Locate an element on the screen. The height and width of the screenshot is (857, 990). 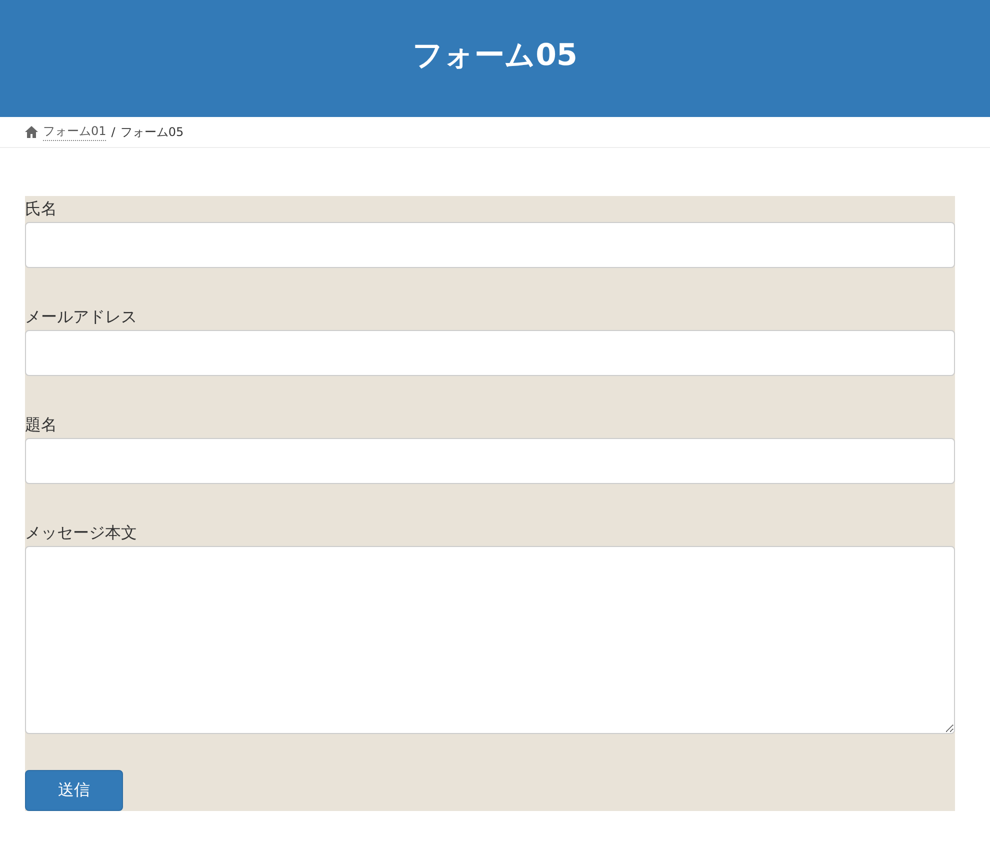
breadcrumb-link: フォーム01 is located at coordinates (74, 132).